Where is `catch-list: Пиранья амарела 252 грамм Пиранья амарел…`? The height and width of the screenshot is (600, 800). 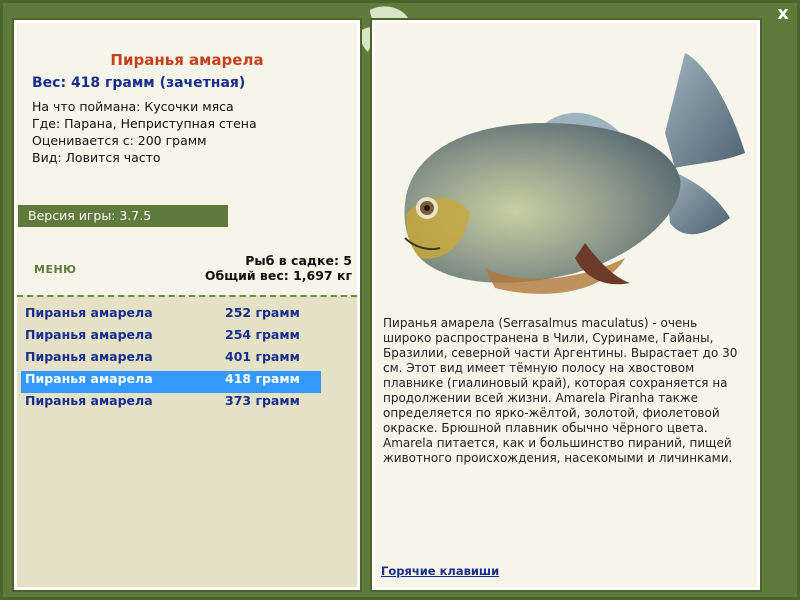 catch-list: Пиранья амарела 252 грамм Пиранья амарел… is located at coordinates (171, 360).